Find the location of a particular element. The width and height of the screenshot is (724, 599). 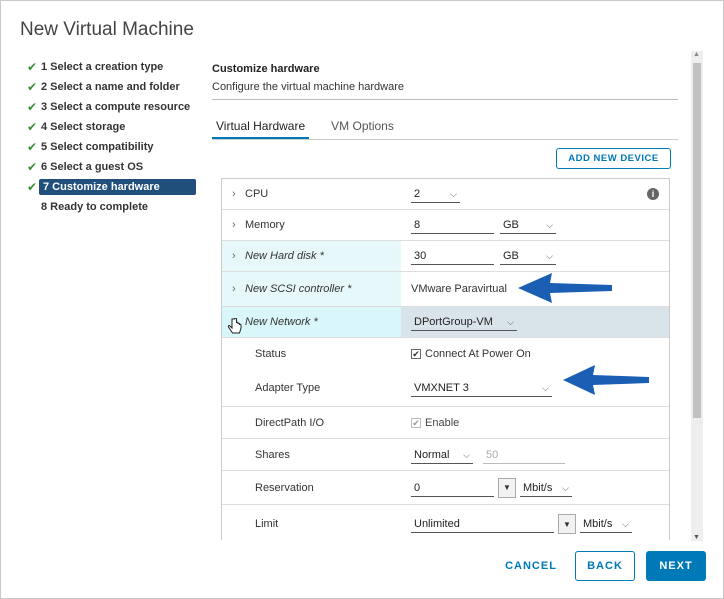

limit-input: Unlimited is located at coordinates (482, 524).